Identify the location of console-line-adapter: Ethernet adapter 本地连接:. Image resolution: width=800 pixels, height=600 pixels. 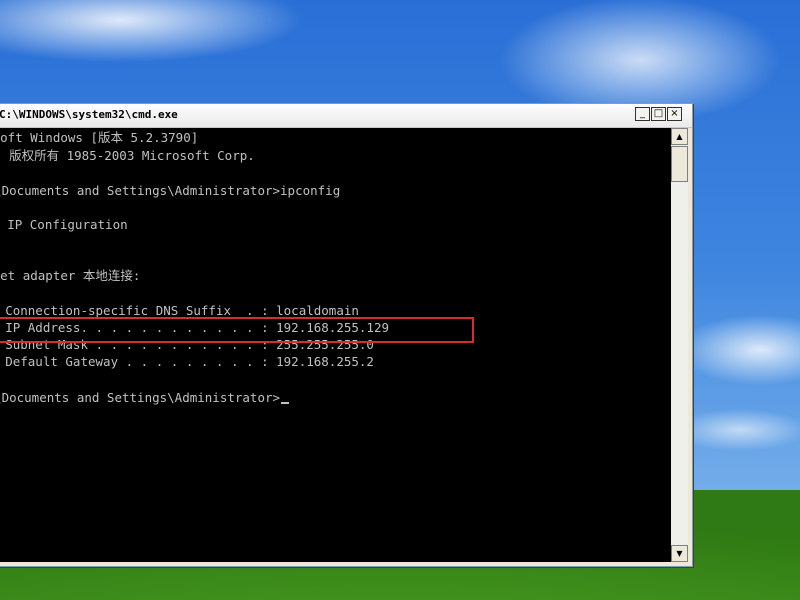
(70, 275).